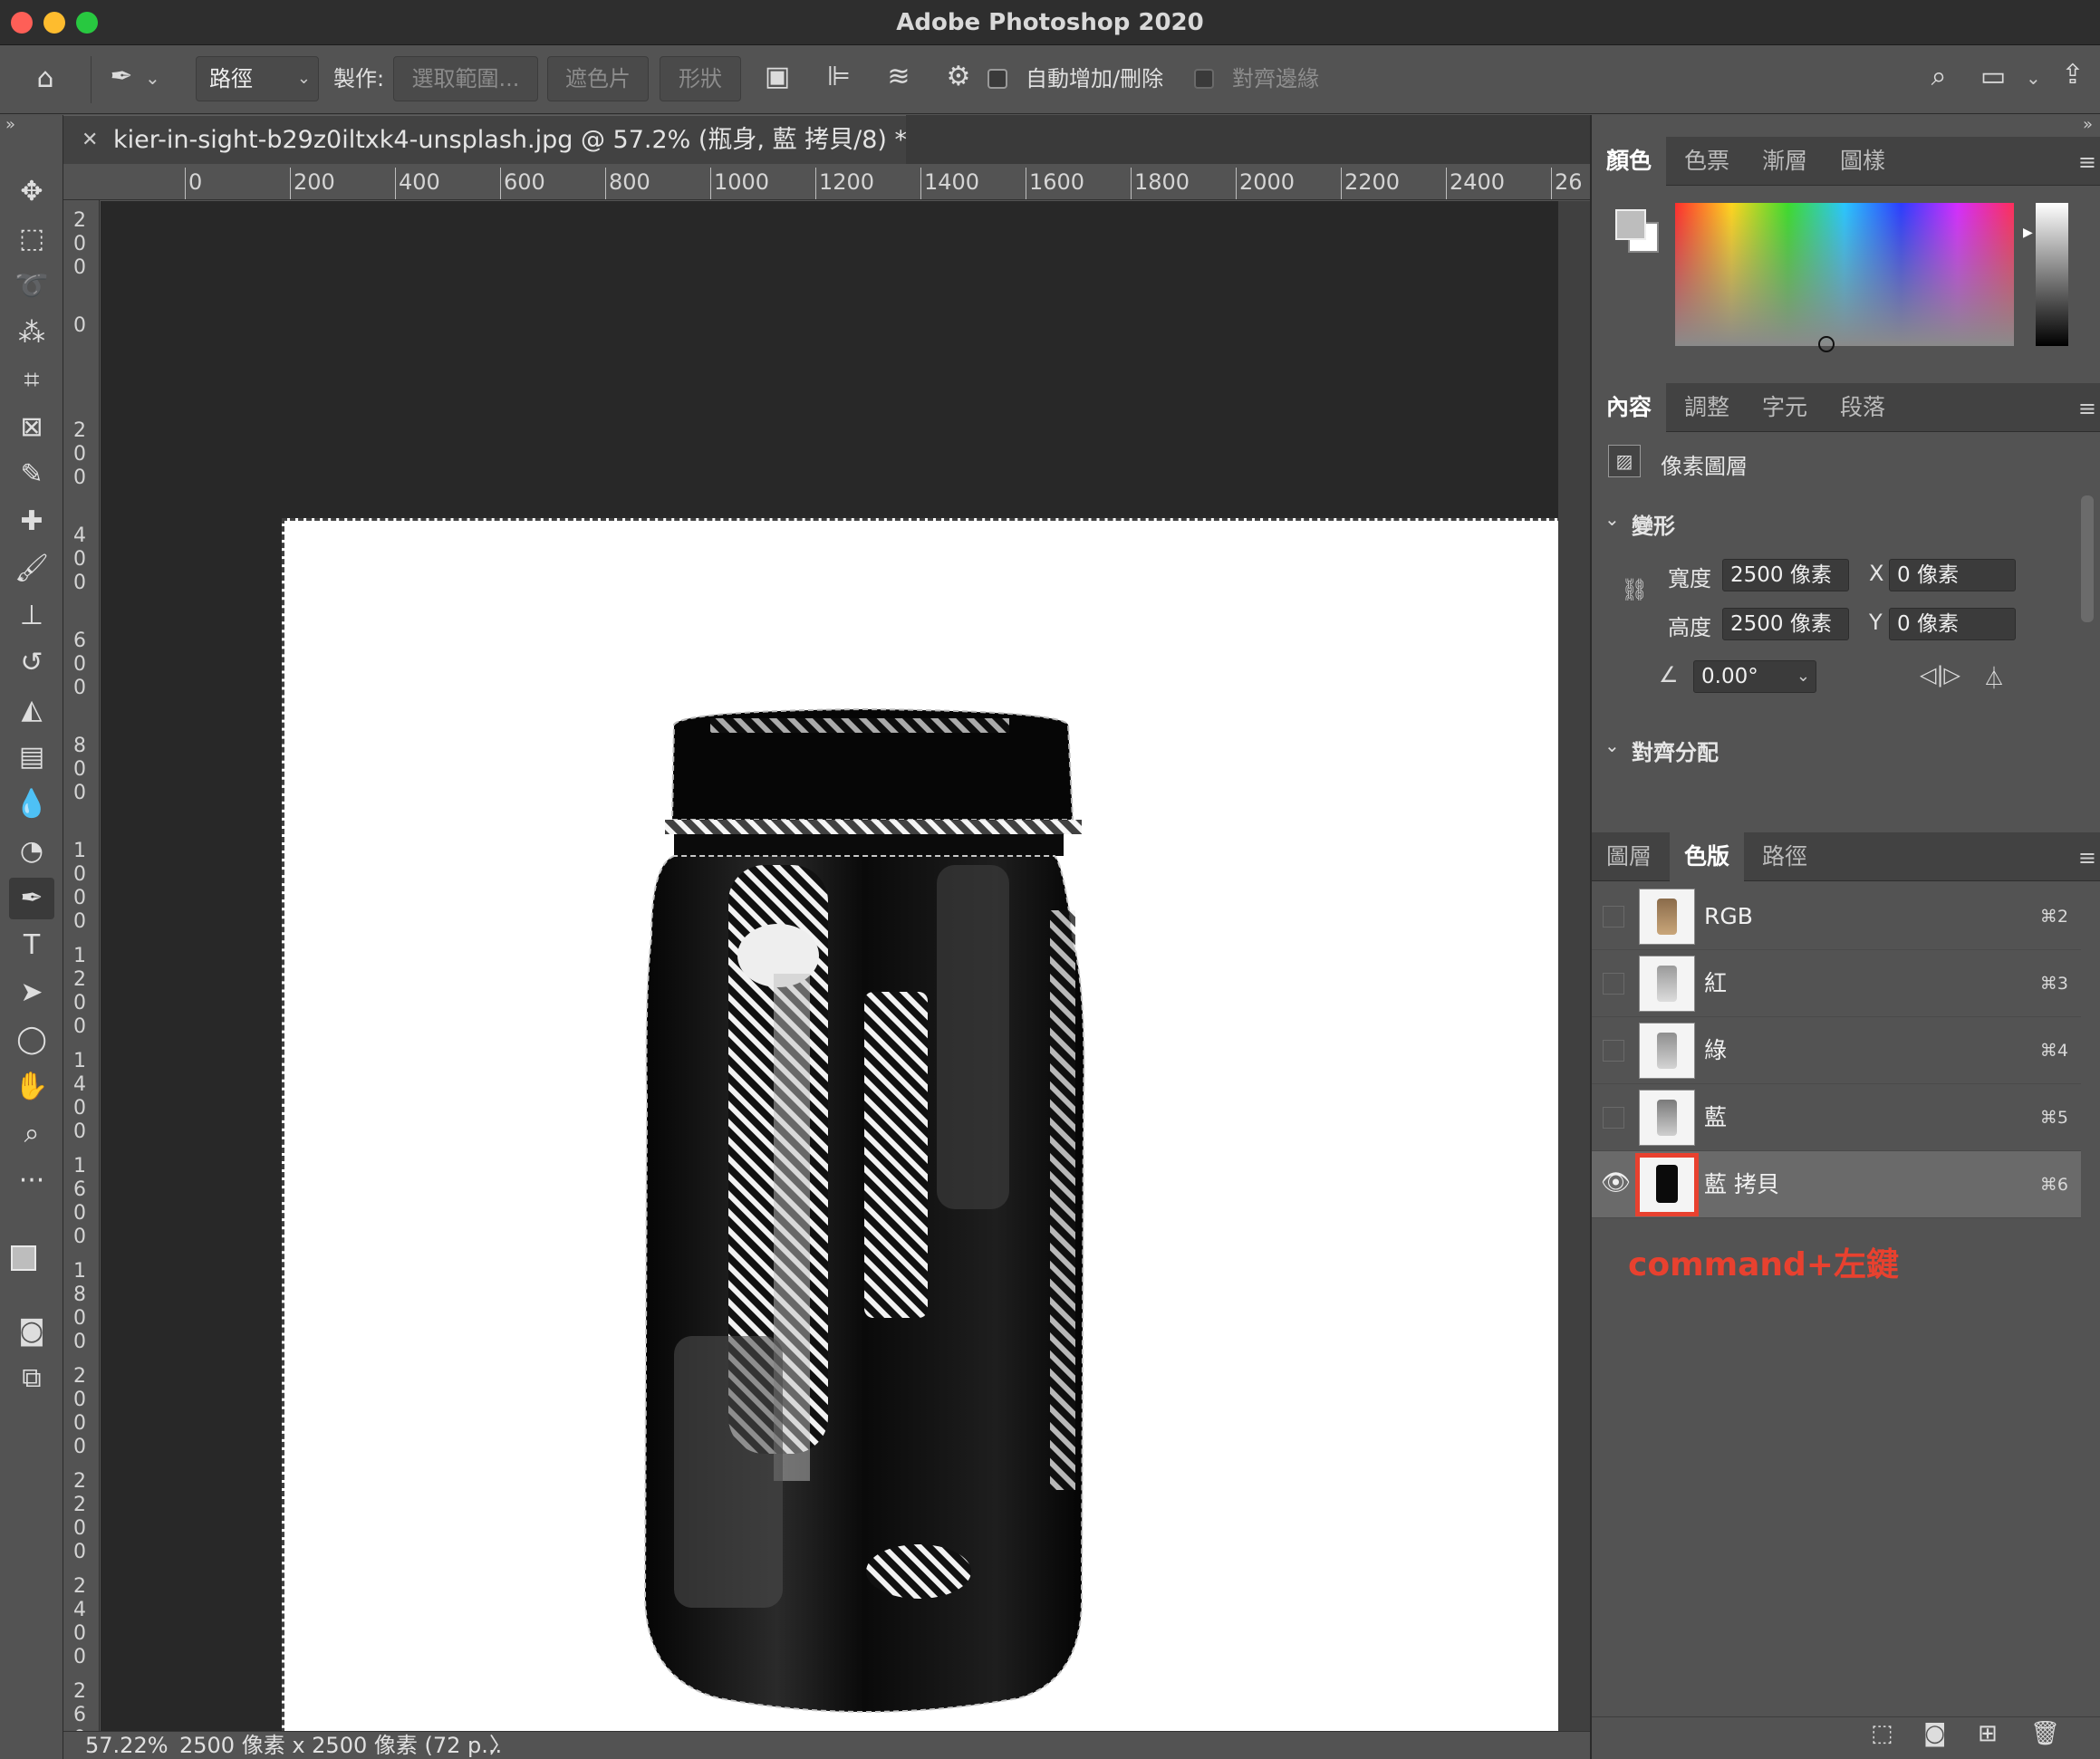 This screenshot has height=1759, width=2100. I want to click on eraser-icon: ◭, so click(31, 710).